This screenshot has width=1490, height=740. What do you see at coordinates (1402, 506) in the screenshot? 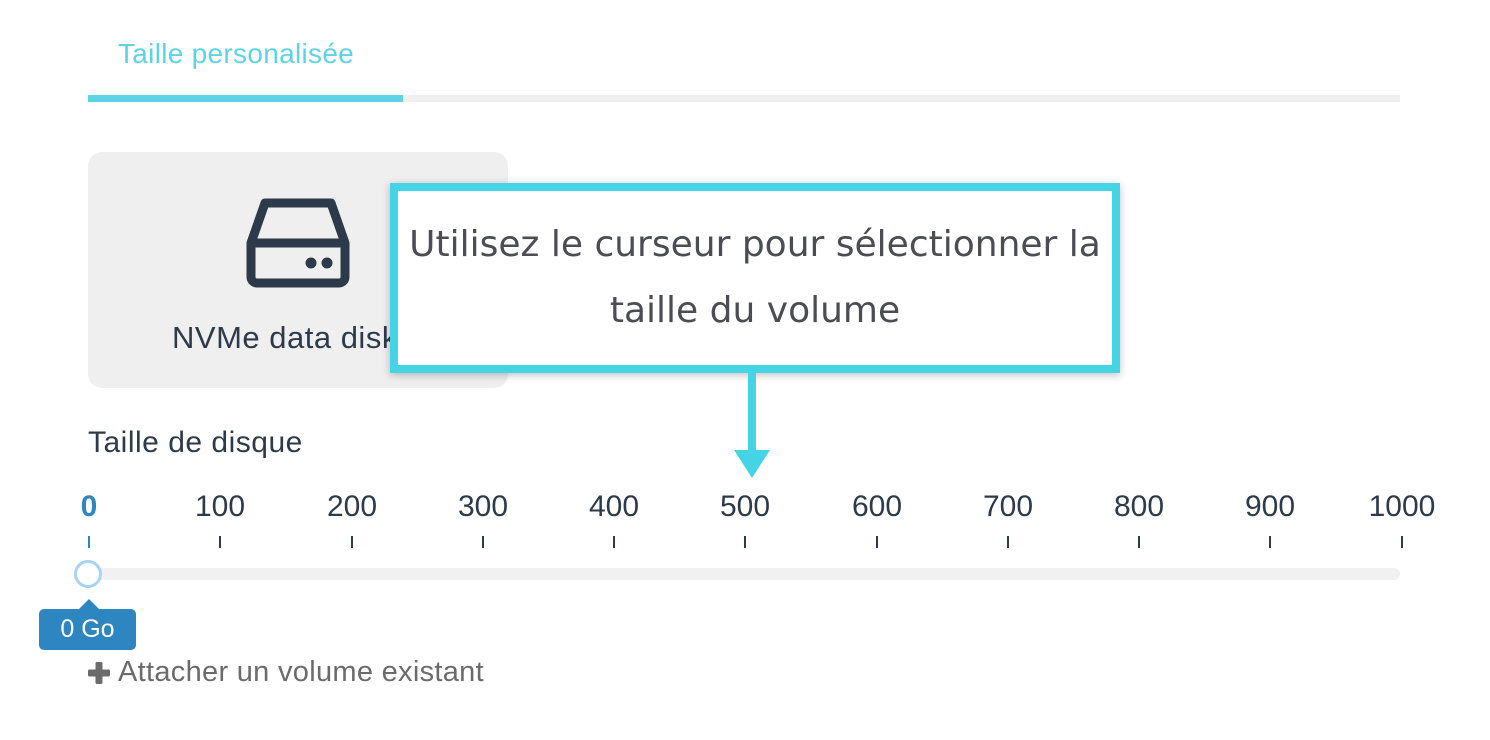
I see `slider-tick-label: 1000` at bounding box center [1402, 506].